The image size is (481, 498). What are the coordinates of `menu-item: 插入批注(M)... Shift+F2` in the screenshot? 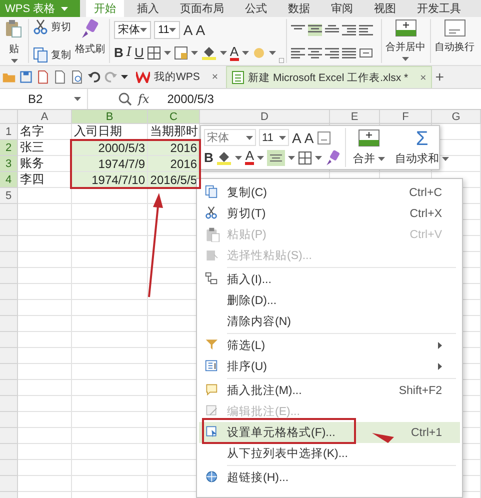 It's located at (329, 390).